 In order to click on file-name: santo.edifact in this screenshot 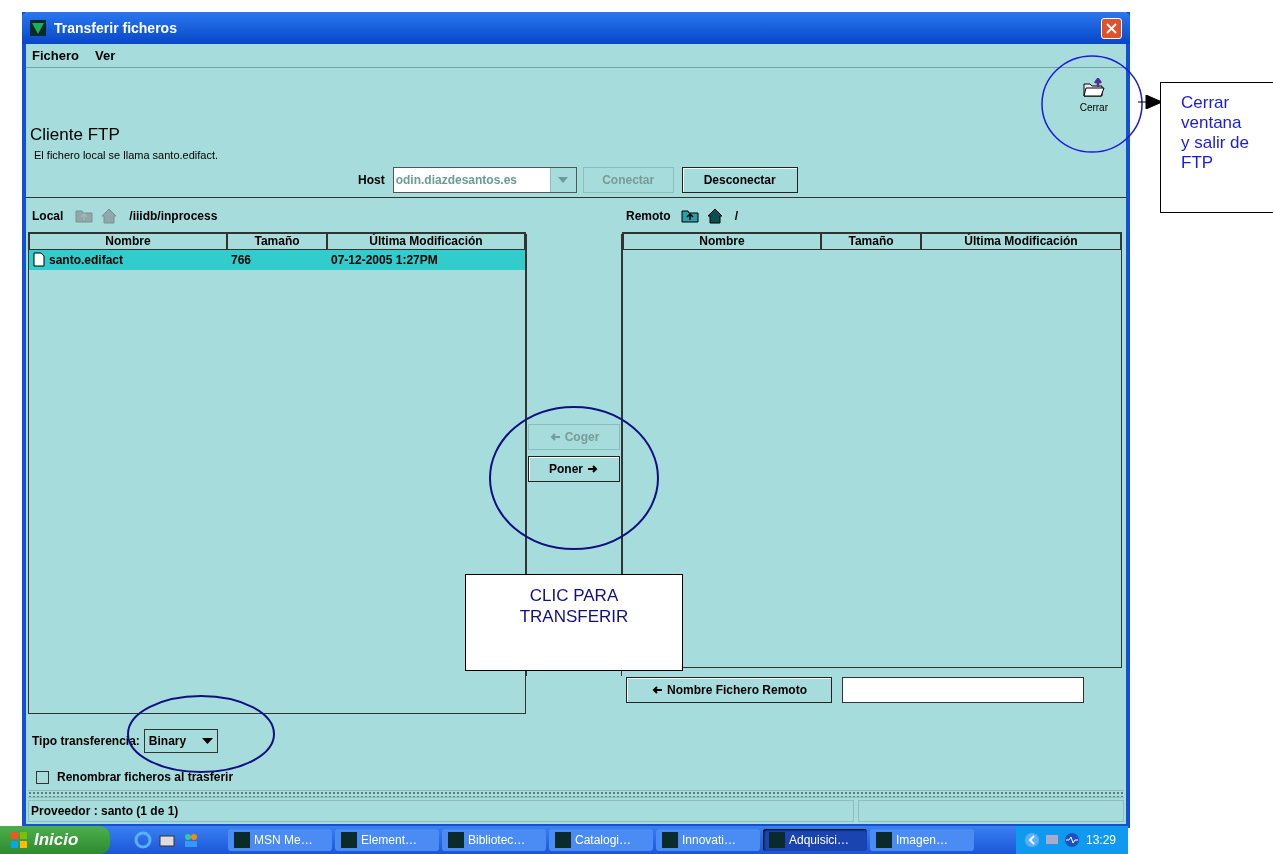, I will do `click(86, 260)`.